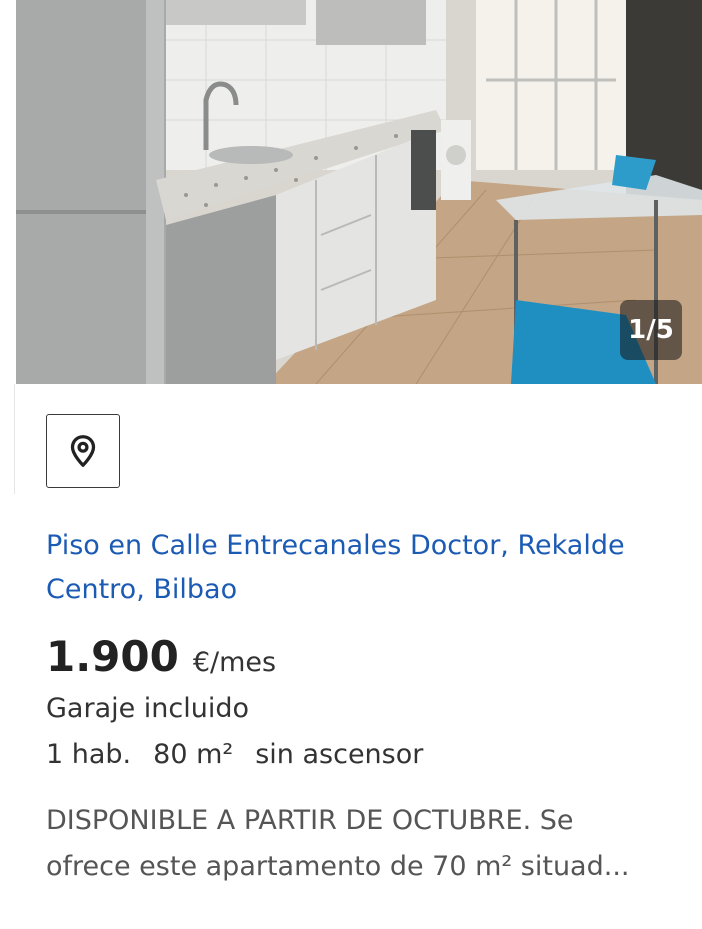 The image size is (702, 929). Describe the element at coordinates (193, 754) in the screenshot. I see `feature-area: 80 m²` at that location.